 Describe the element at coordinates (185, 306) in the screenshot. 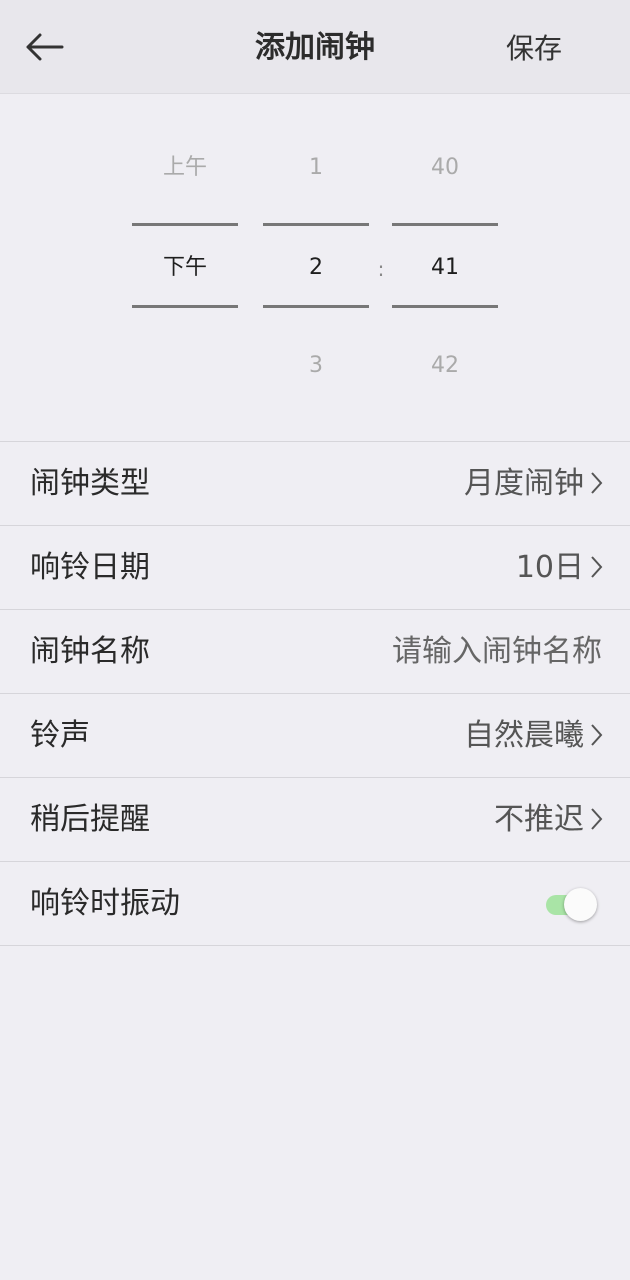

I see `ampm-divider-bottom` at that location.